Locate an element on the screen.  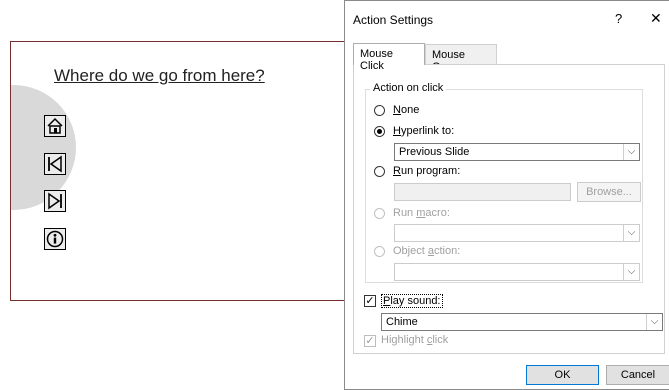
tab-mouse-over: Mouse Over is located at coordinates (461, 58).